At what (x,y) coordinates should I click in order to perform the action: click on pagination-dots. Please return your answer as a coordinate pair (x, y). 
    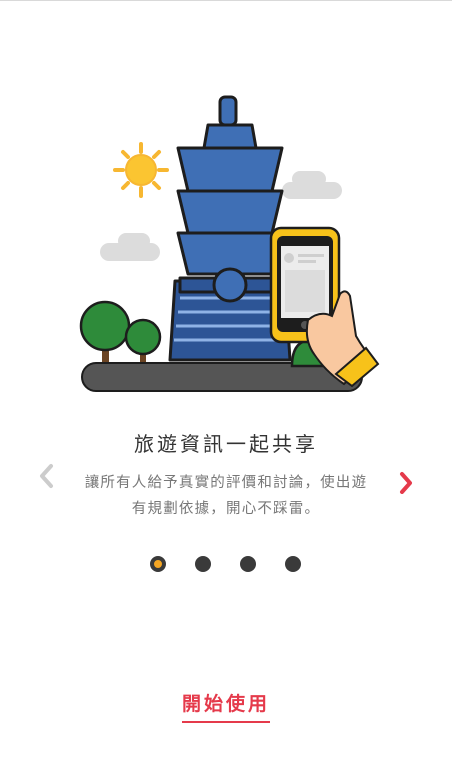
    Looking at the image, I should click on (226, 565).